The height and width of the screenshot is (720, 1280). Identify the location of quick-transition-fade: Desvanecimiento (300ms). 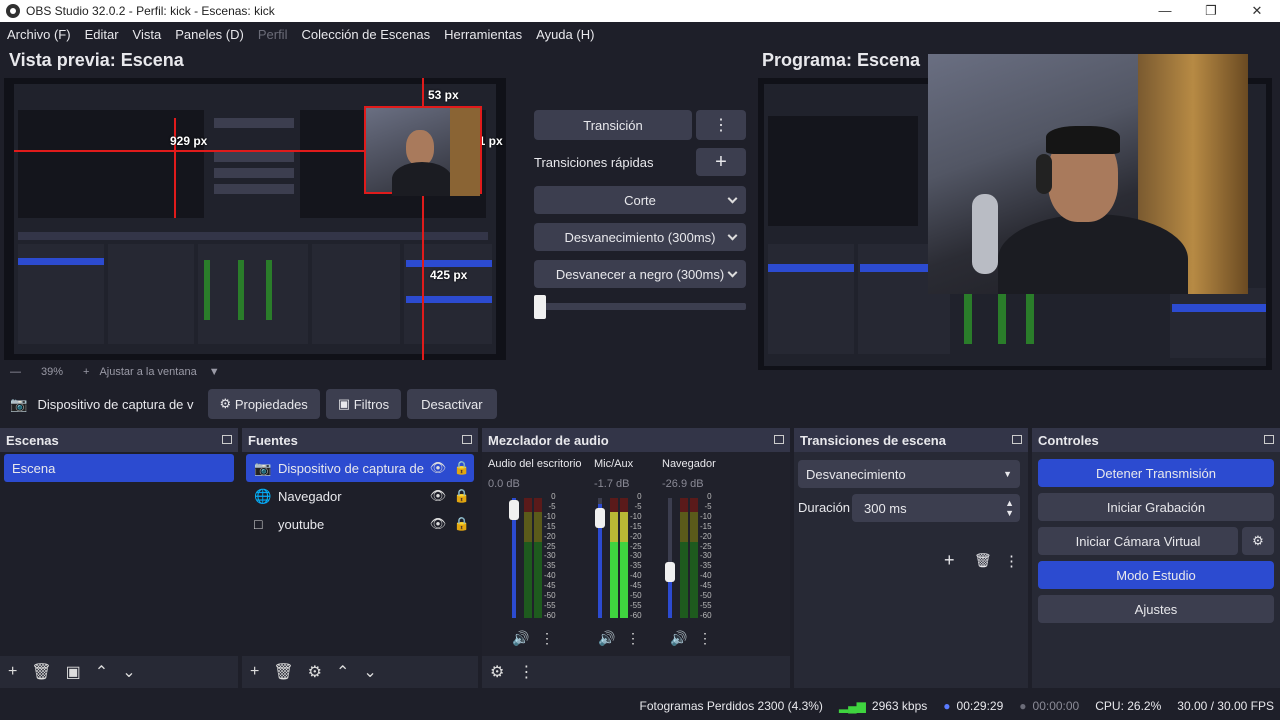
(640, 237).